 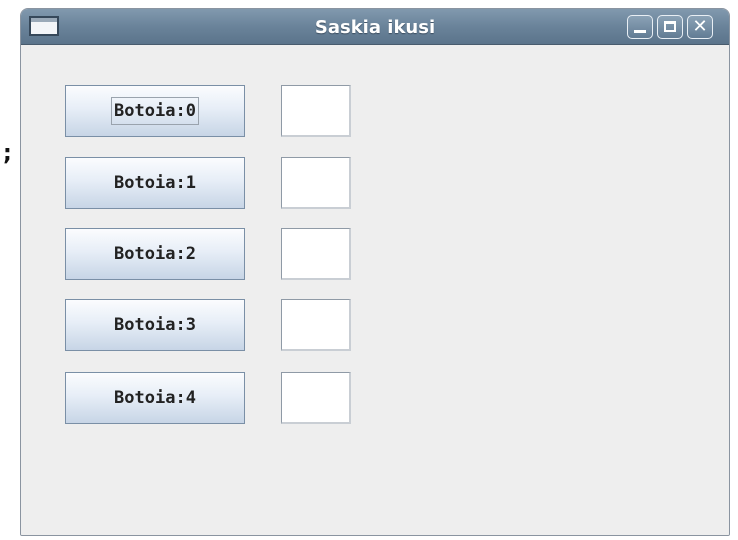 I want to click on button-row: Botoia:0, so click(x=215, y=111).